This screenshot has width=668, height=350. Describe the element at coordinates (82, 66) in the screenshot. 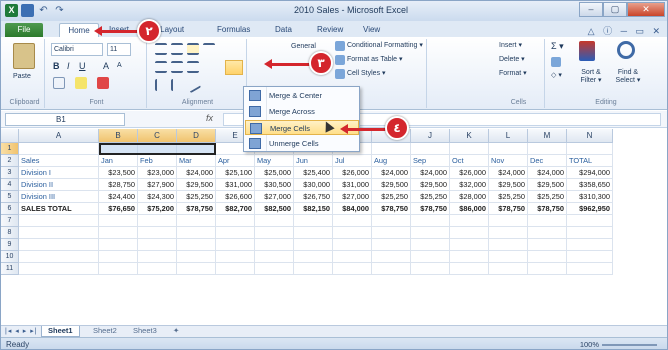

I see `underline-button: U` at that location.